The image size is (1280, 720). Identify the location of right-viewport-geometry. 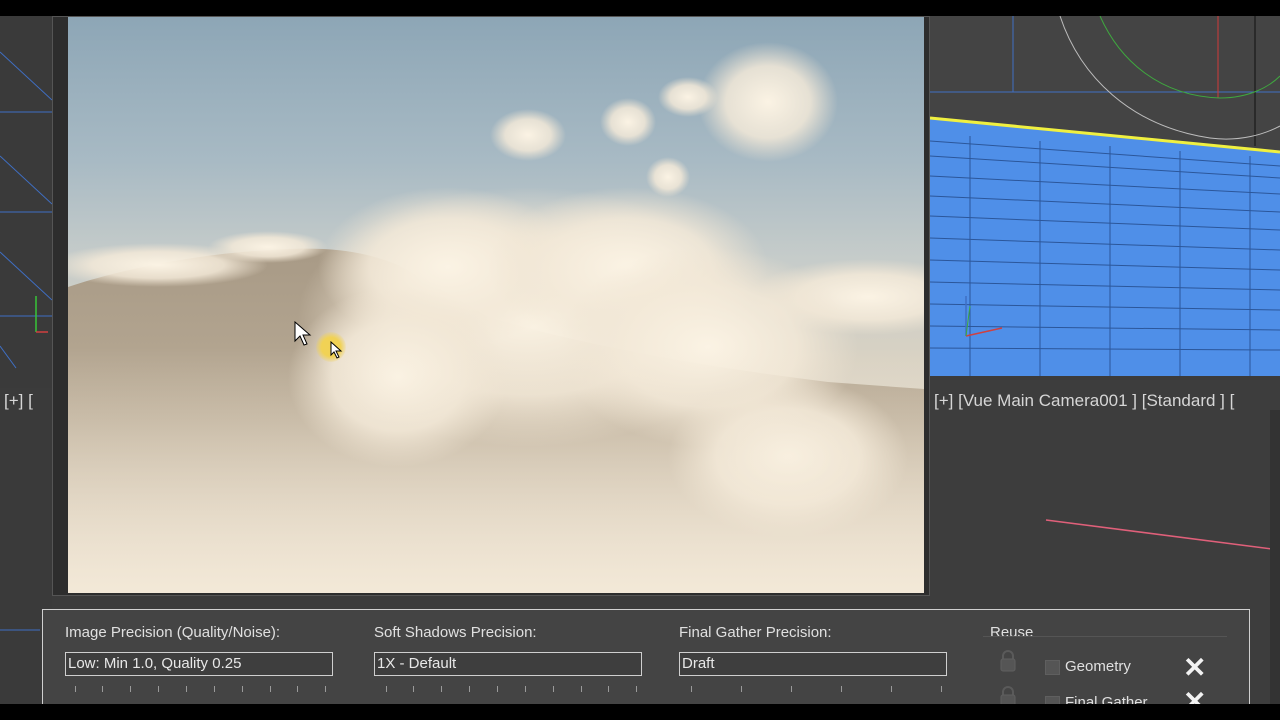
(1105, 196).